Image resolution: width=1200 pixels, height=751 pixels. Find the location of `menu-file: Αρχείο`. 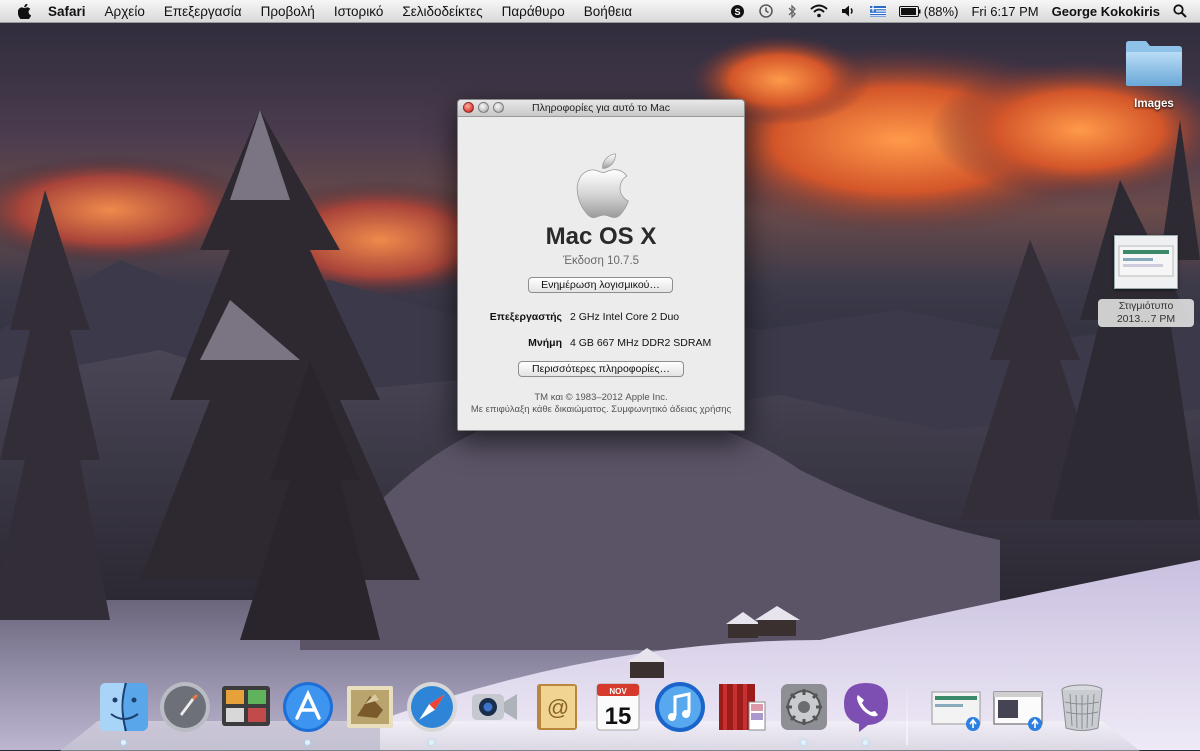

menu-file: Αρχείο is located at coordinates (125, 11).